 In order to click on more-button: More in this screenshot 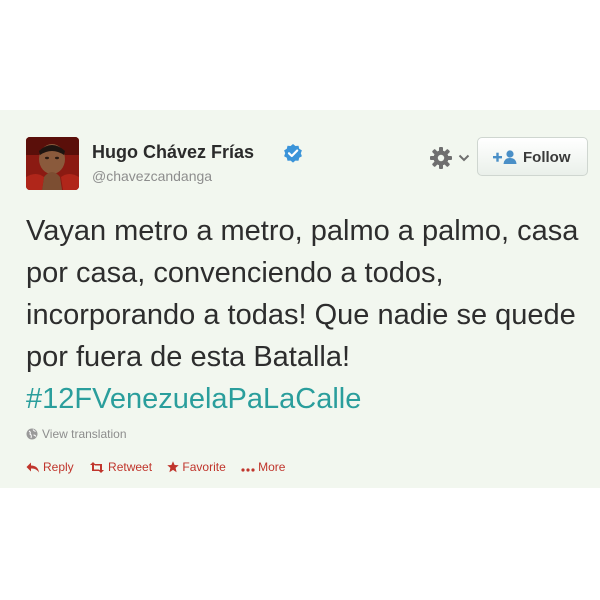, I will do `click(263, 467)`.